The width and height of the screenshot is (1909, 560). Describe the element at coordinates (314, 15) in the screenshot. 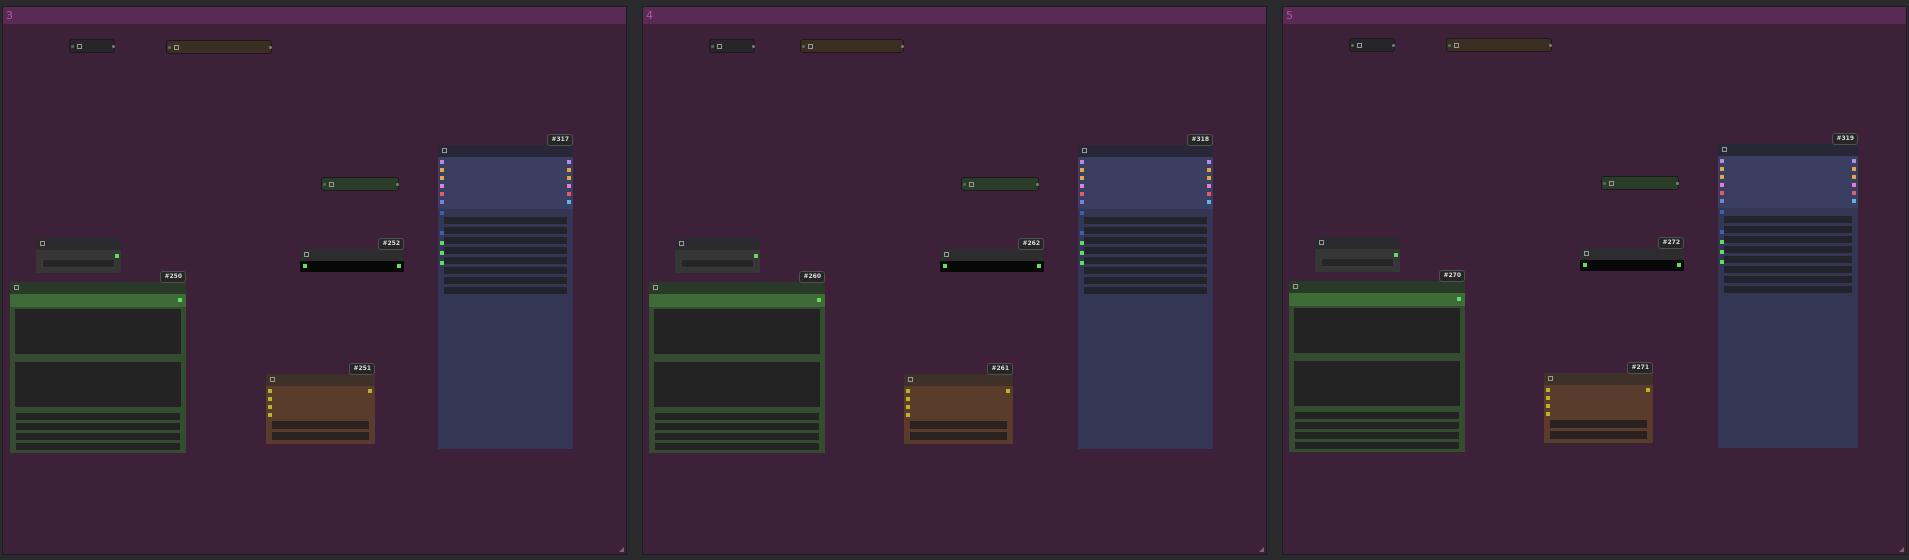

I see `group-header: 3` at that location.